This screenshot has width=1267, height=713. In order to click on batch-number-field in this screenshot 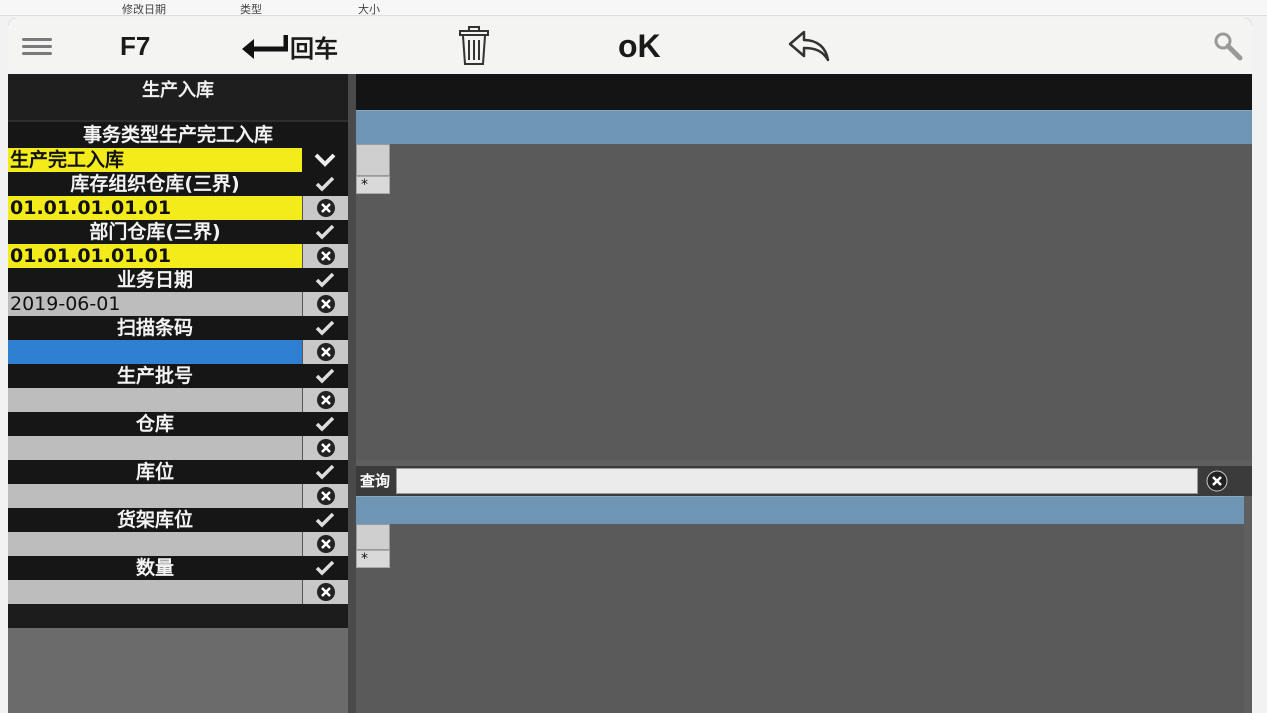, I will do `click(155, 400)`.